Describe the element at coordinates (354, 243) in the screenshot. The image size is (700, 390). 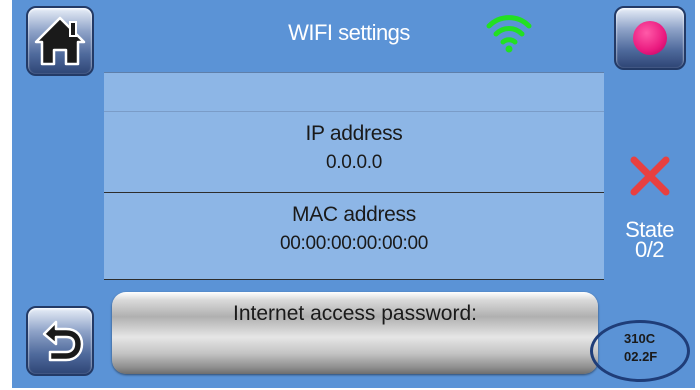
I see `mac-address-value: 00:00:00:00:00:00` at that location.